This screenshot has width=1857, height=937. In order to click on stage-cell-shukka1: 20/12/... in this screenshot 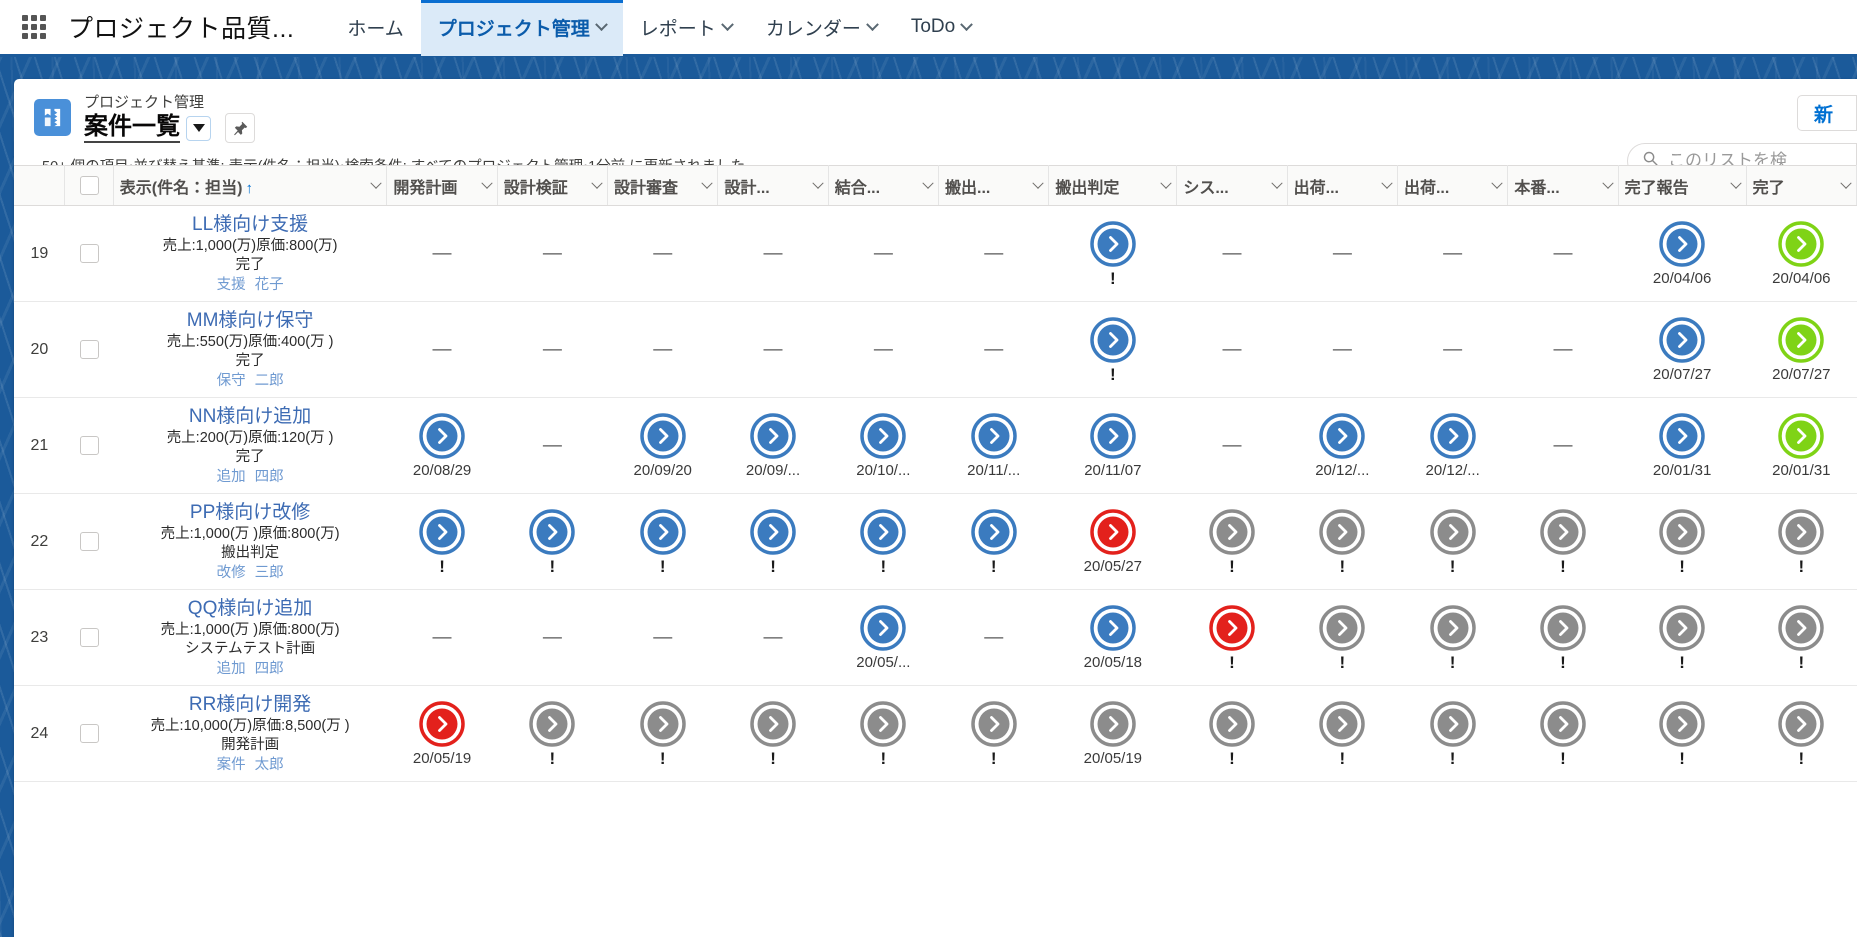, I will do `click(1342, 445)`.